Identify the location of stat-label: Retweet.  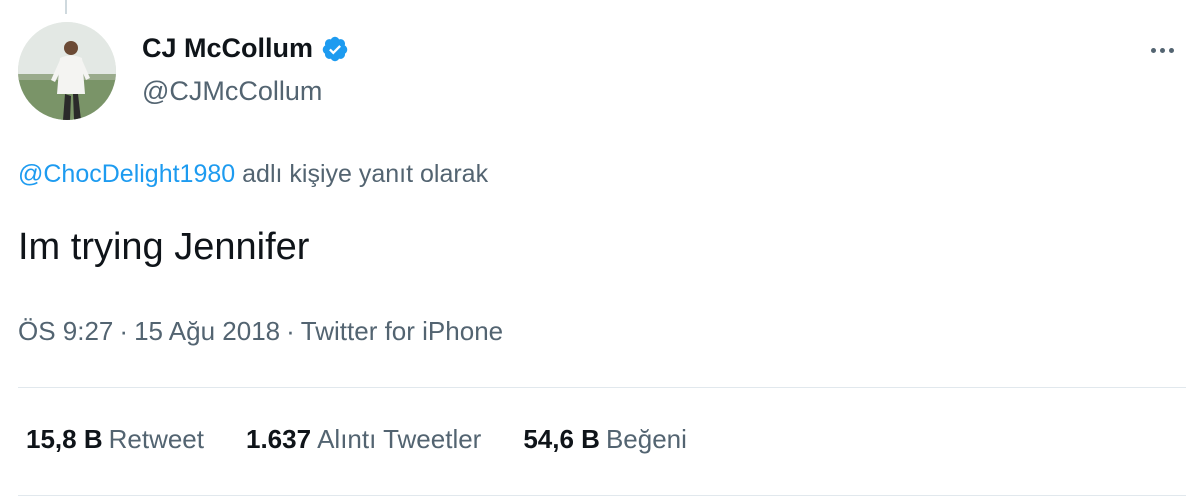
(156, 439).